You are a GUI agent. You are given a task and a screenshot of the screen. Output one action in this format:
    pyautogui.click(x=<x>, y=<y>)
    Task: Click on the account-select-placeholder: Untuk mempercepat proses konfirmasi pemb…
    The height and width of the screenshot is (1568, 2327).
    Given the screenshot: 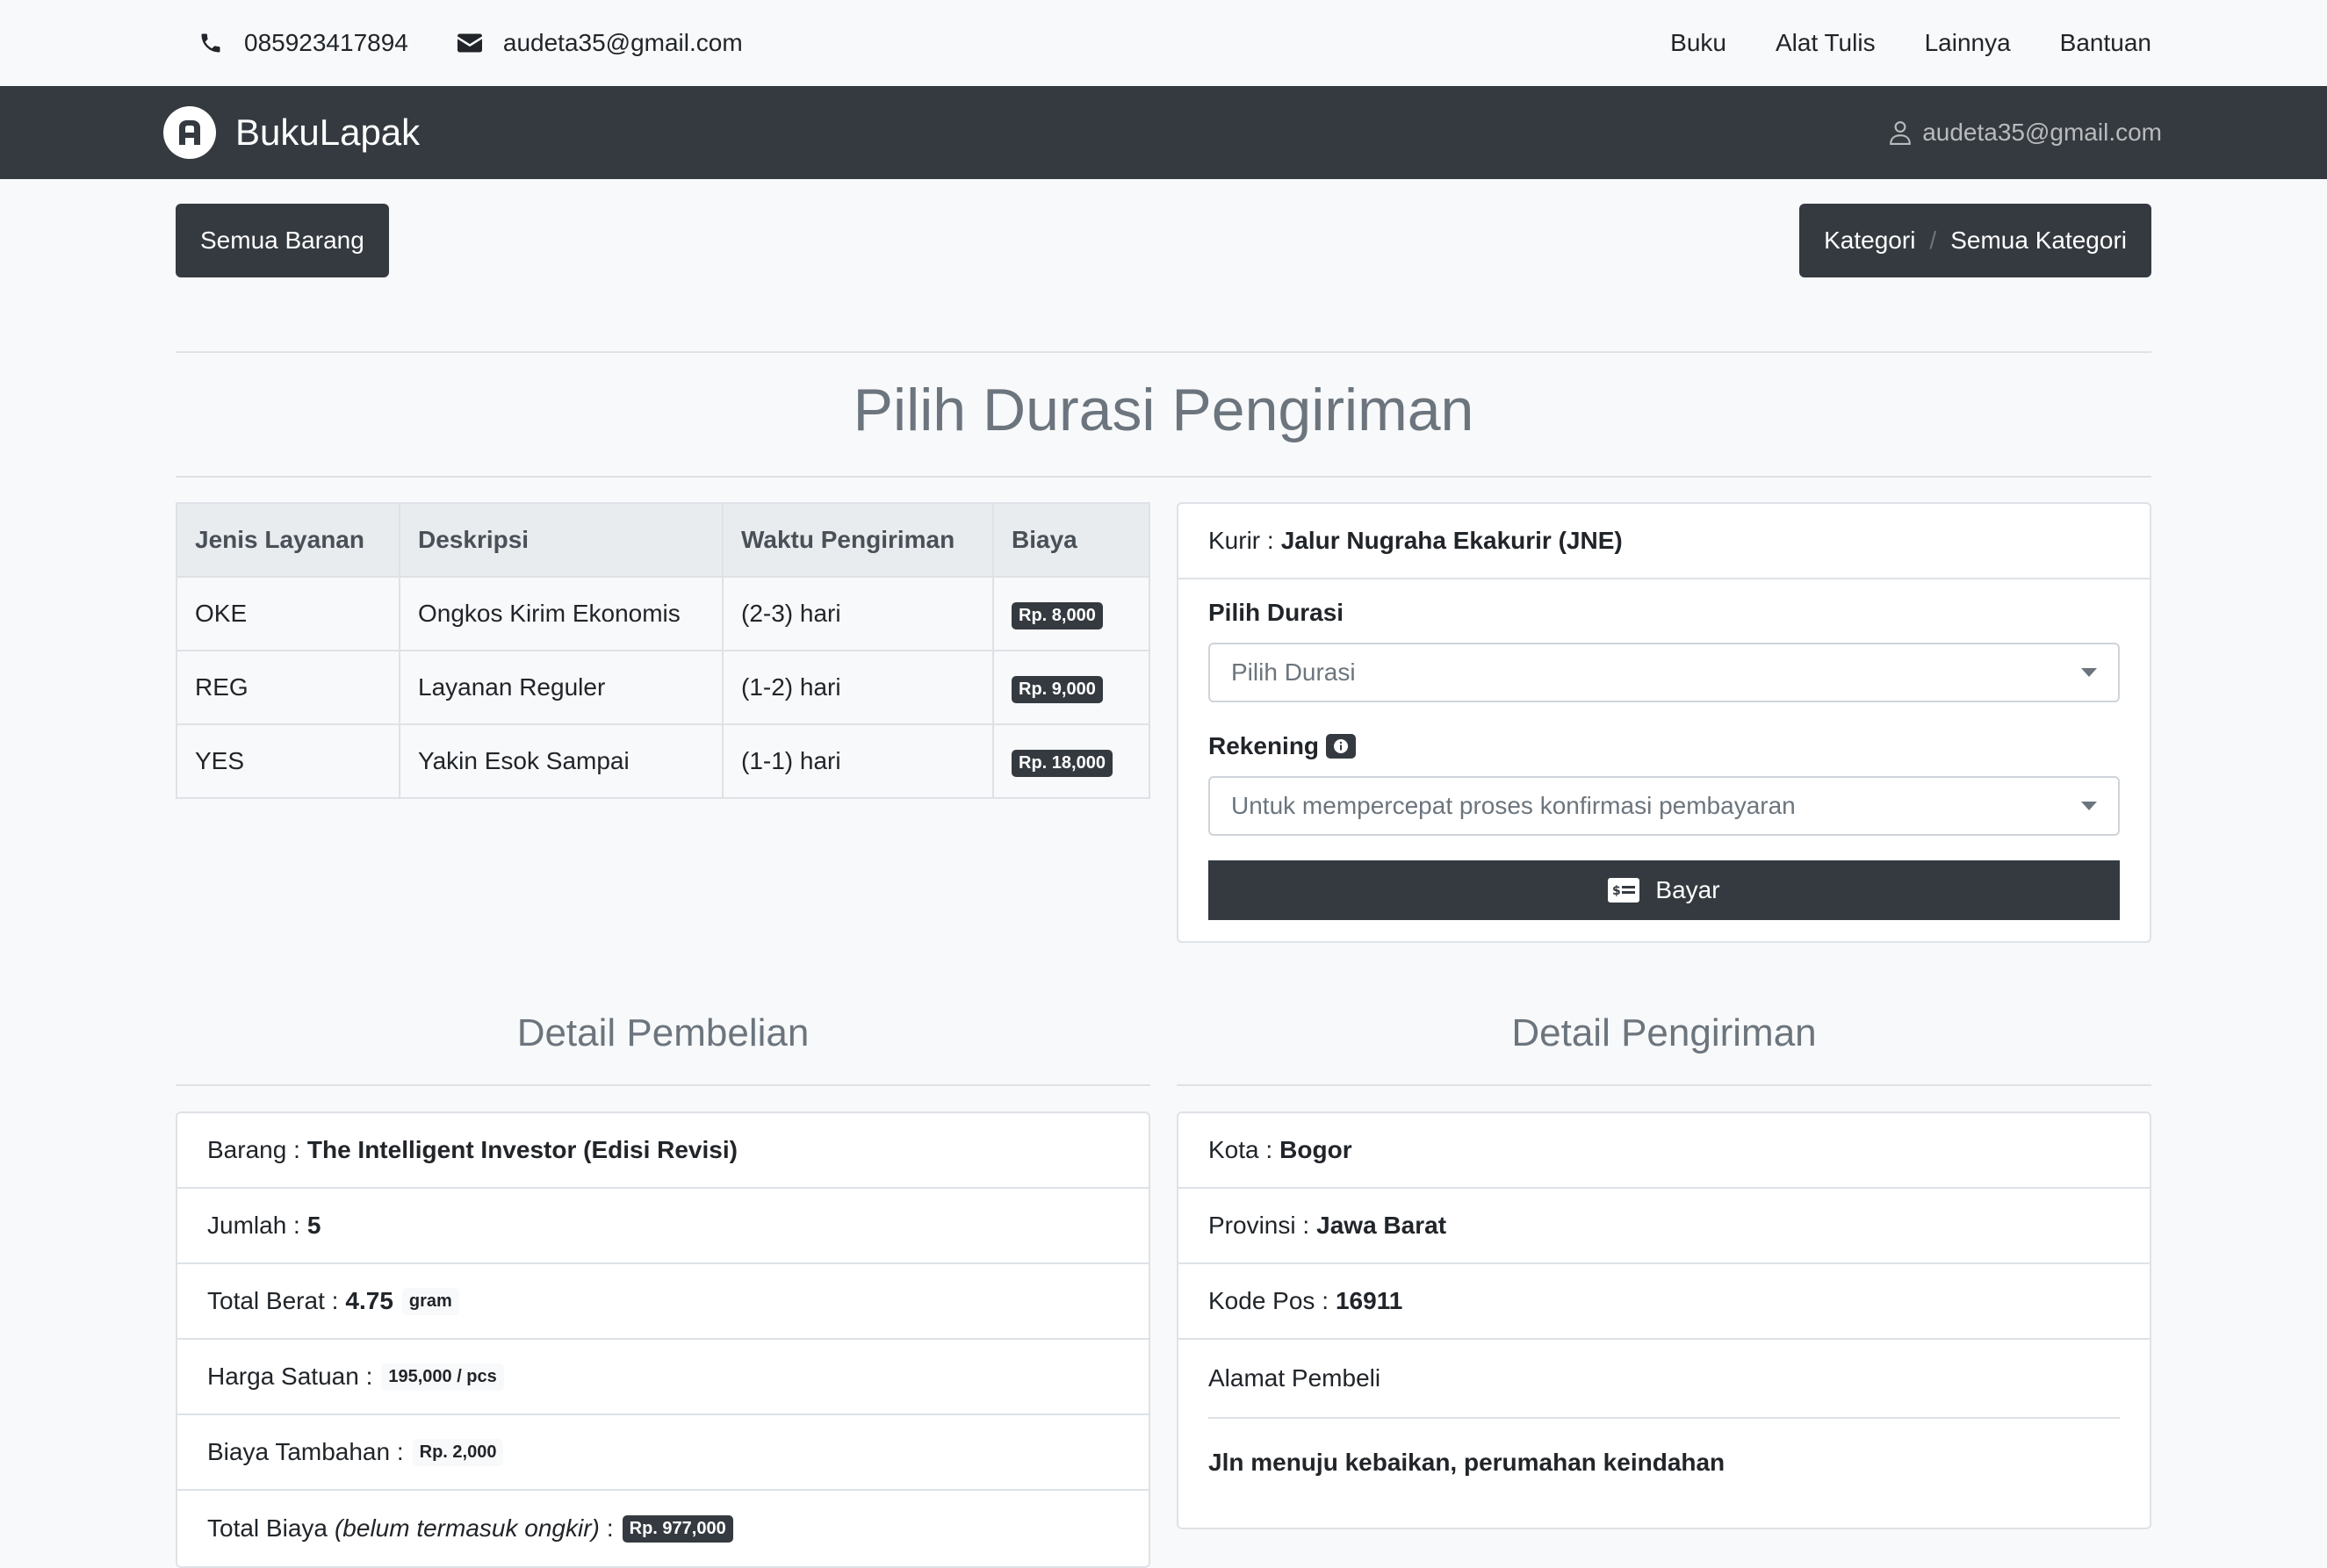 What is the action you would take?
    pyautogui.click(x=1513, y=805)
    